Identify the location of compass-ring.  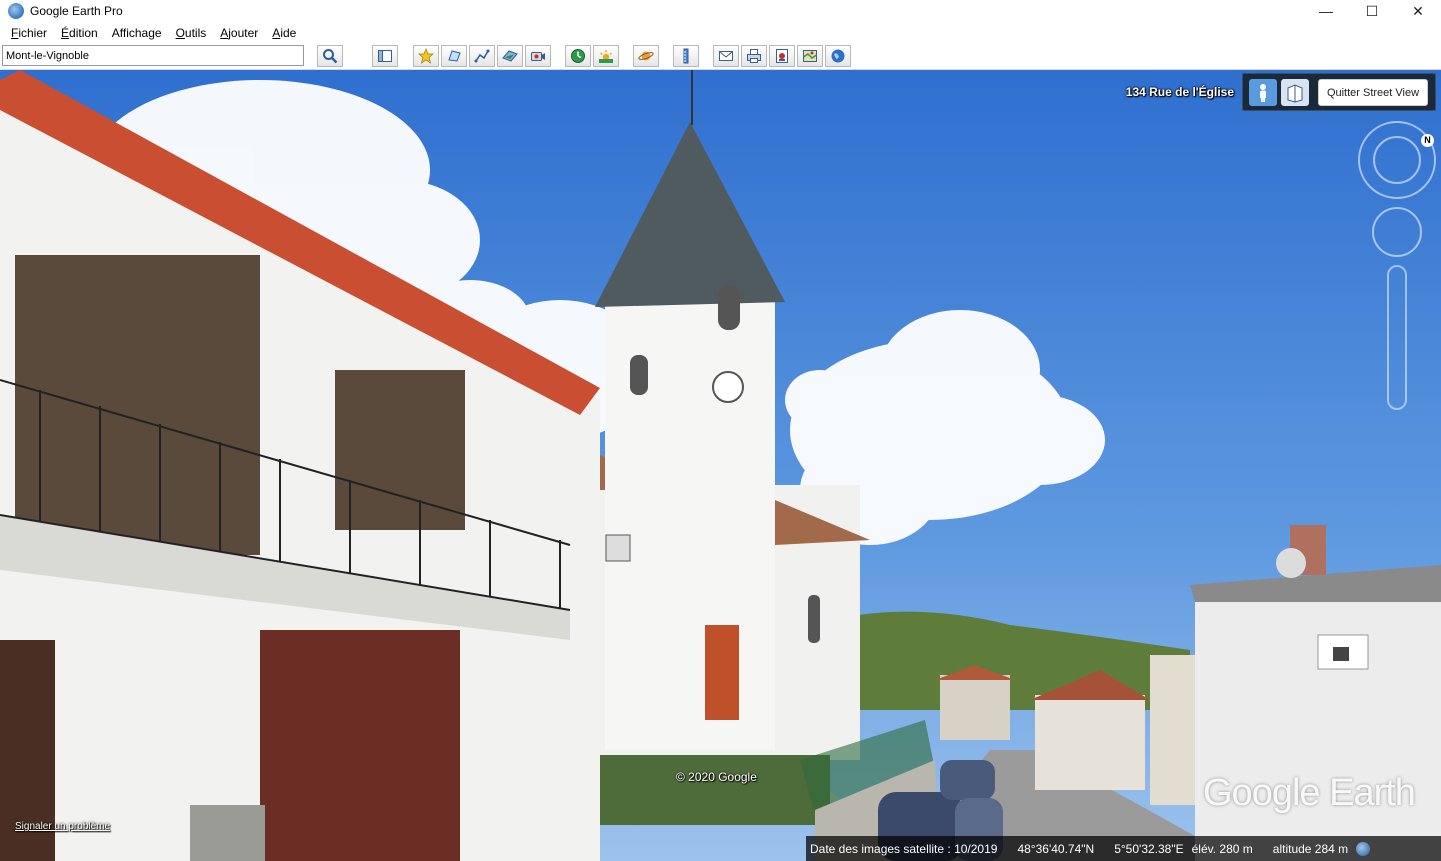
(1397, 160).